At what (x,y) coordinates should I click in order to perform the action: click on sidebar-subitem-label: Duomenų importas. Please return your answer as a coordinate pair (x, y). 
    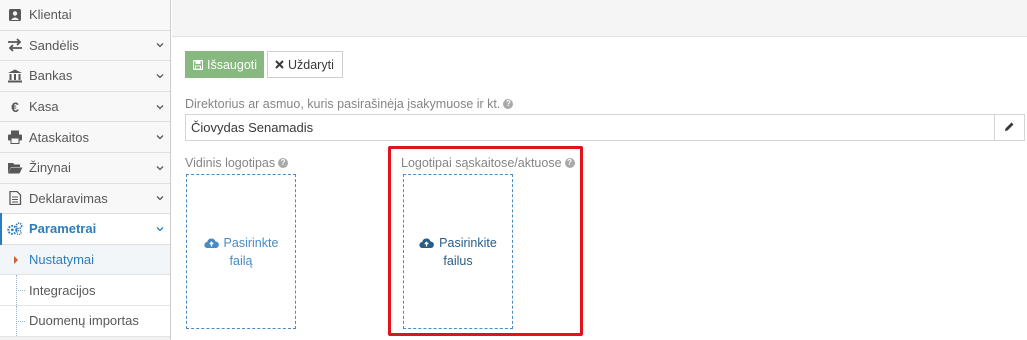
    Looking at the image, I should click on (84, 321).